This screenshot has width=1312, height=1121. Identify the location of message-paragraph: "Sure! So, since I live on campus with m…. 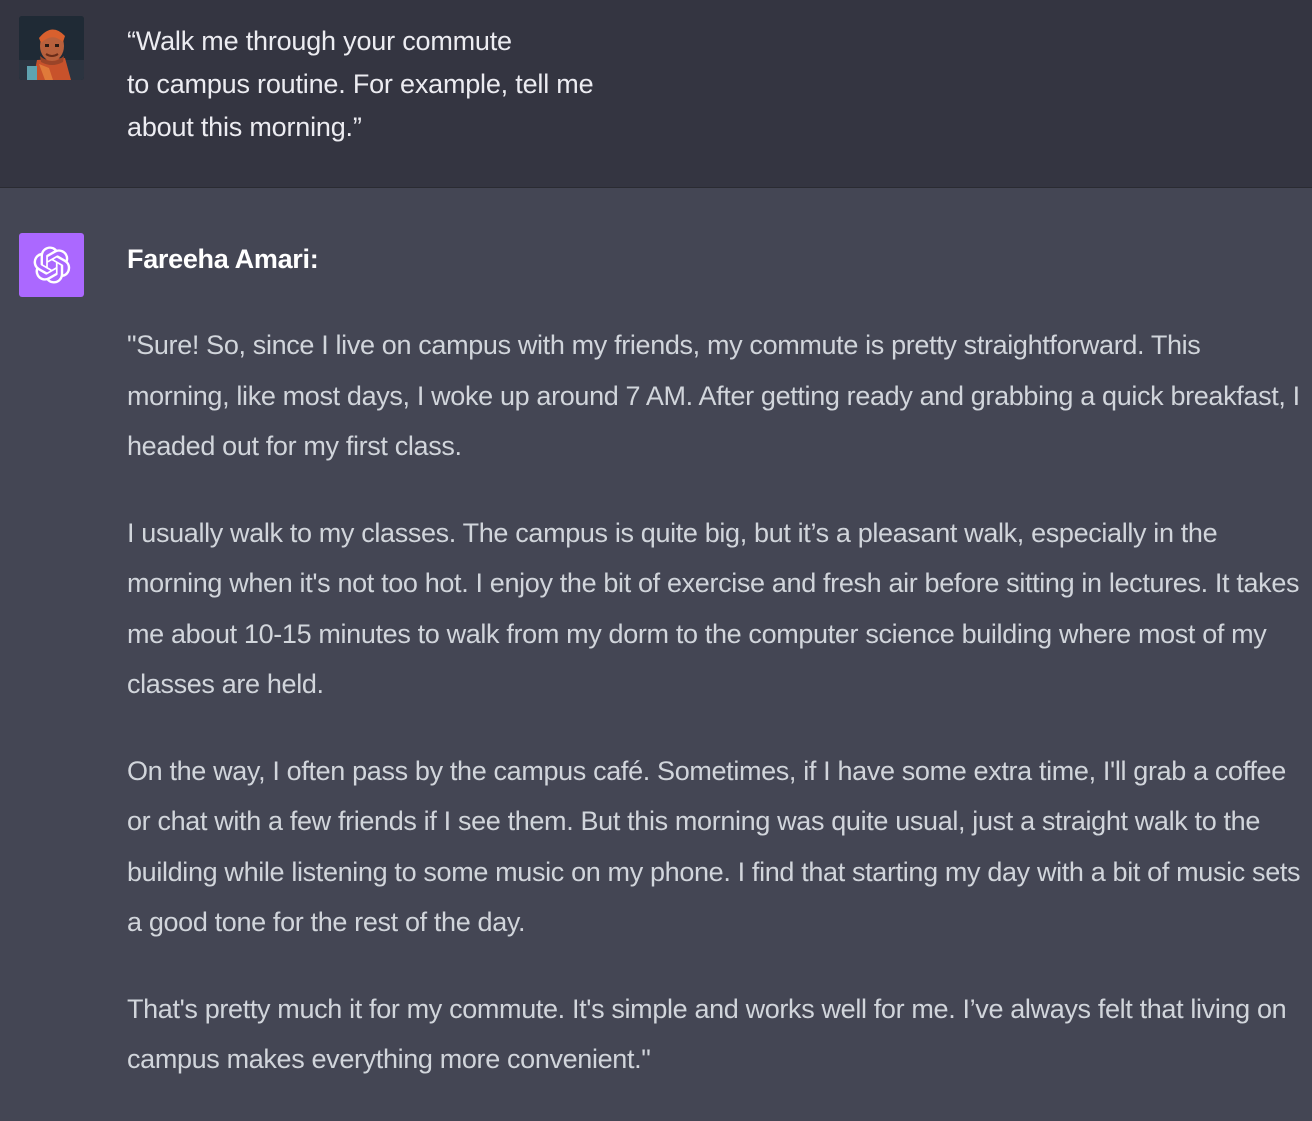
(713, 395).